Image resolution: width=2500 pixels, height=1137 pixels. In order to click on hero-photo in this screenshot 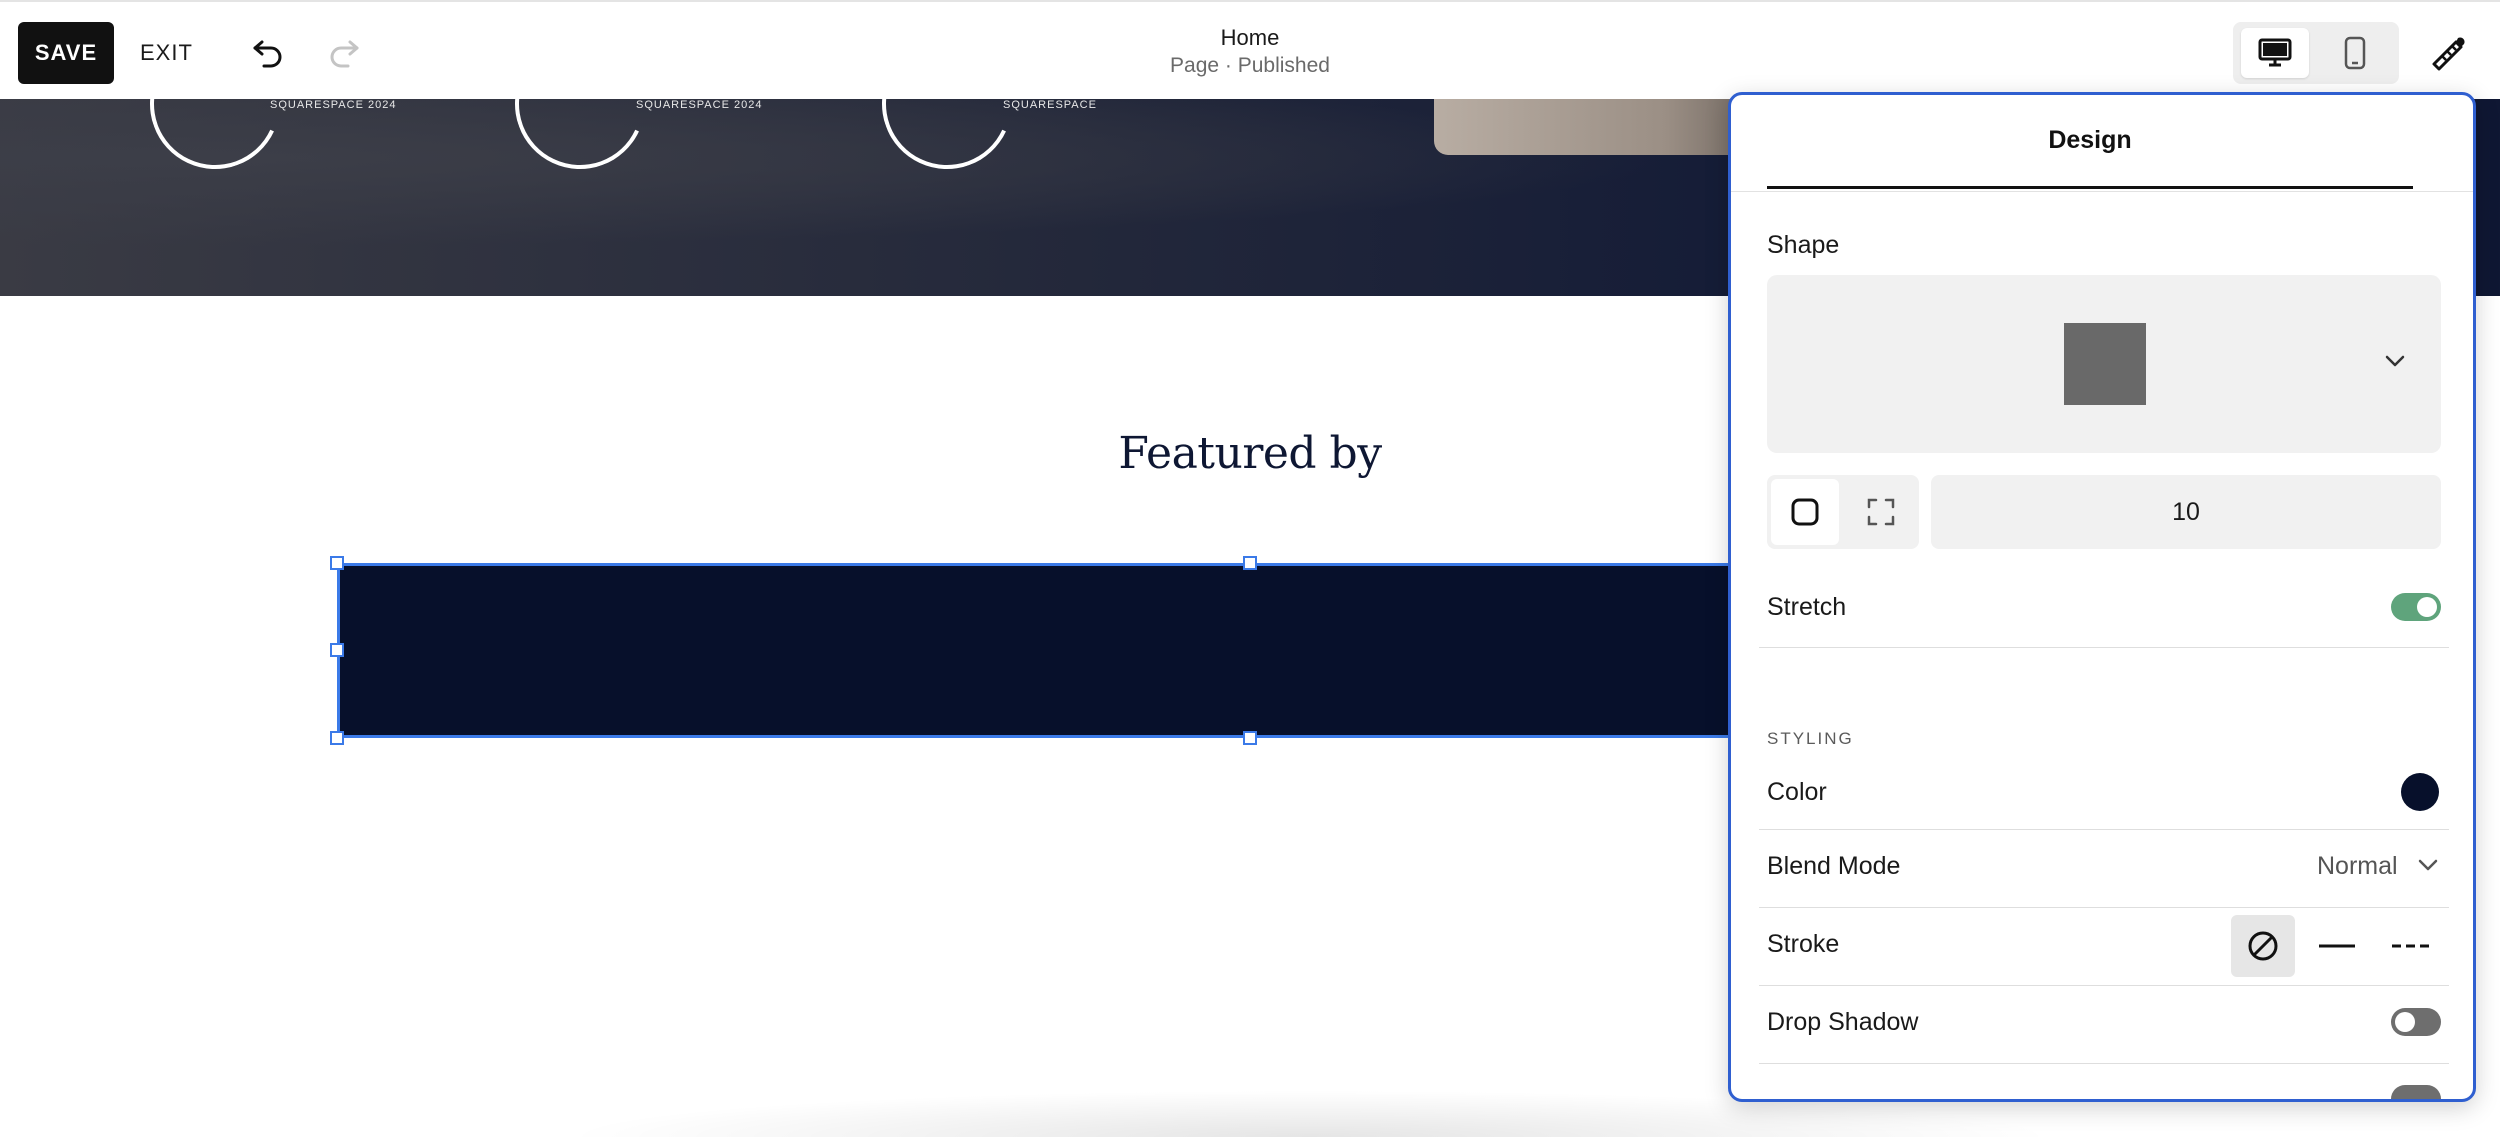, I will do `click(1599, 127)`.